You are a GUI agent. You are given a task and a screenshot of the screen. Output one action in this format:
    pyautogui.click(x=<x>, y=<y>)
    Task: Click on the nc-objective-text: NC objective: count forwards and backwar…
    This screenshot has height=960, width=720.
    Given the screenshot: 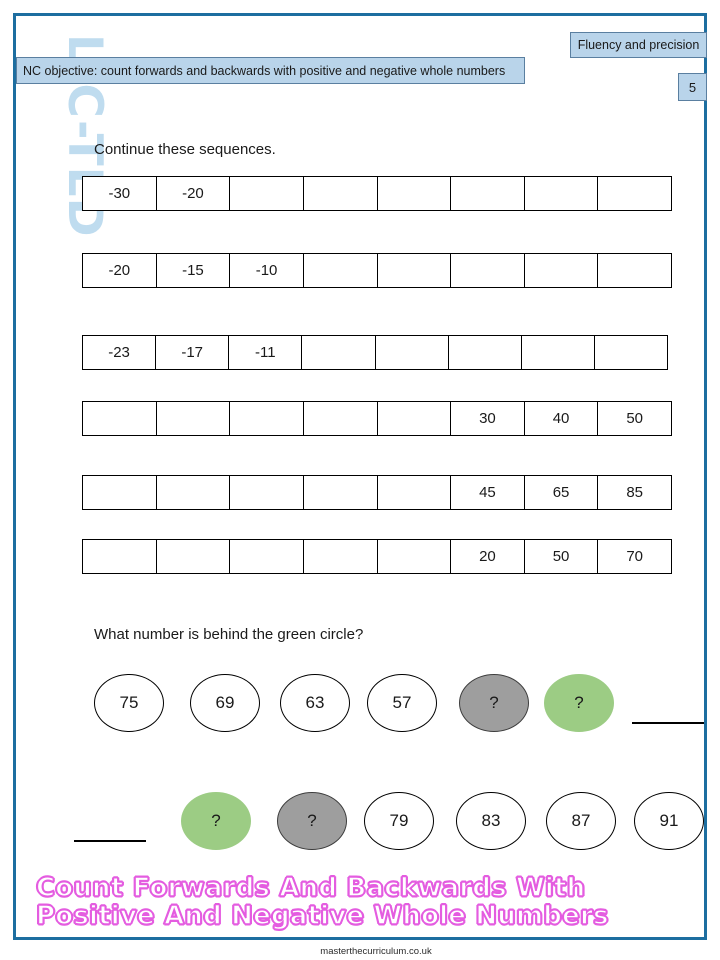 What is the action you would take?
    pyautogui.click(x=264, y=70)
    